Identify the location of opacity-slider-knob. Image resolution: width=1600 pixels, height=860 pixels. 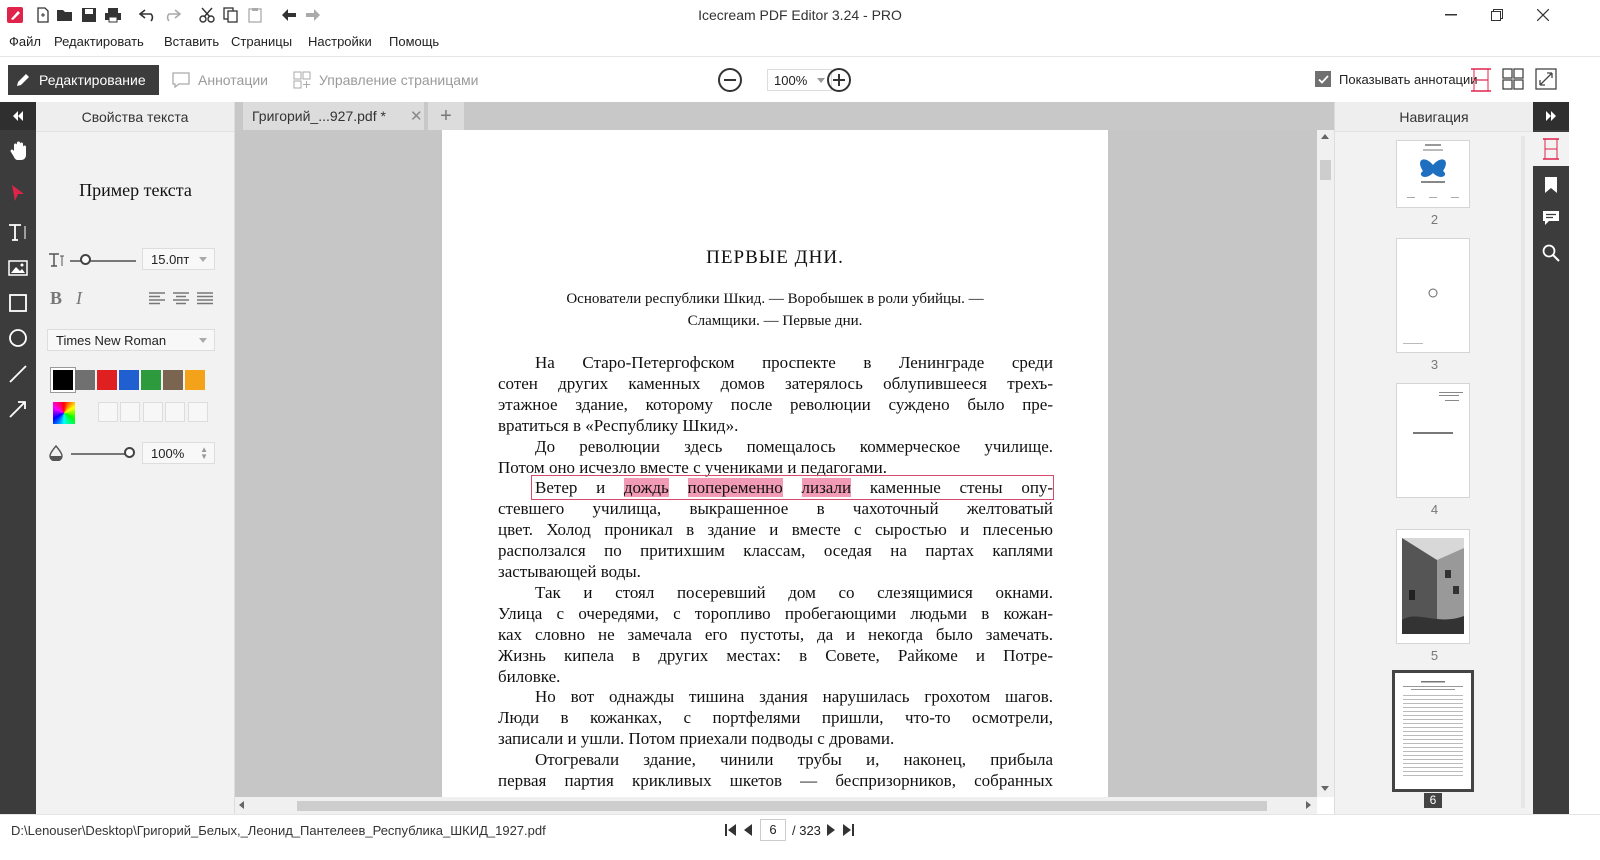
(129, 452).